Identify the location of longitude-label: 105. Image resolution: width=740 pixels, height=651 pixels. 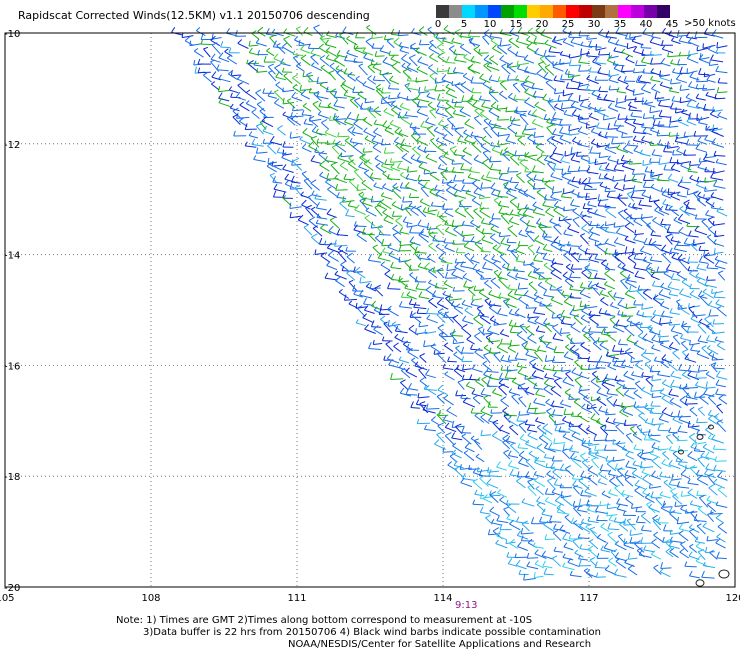
(7, 598).